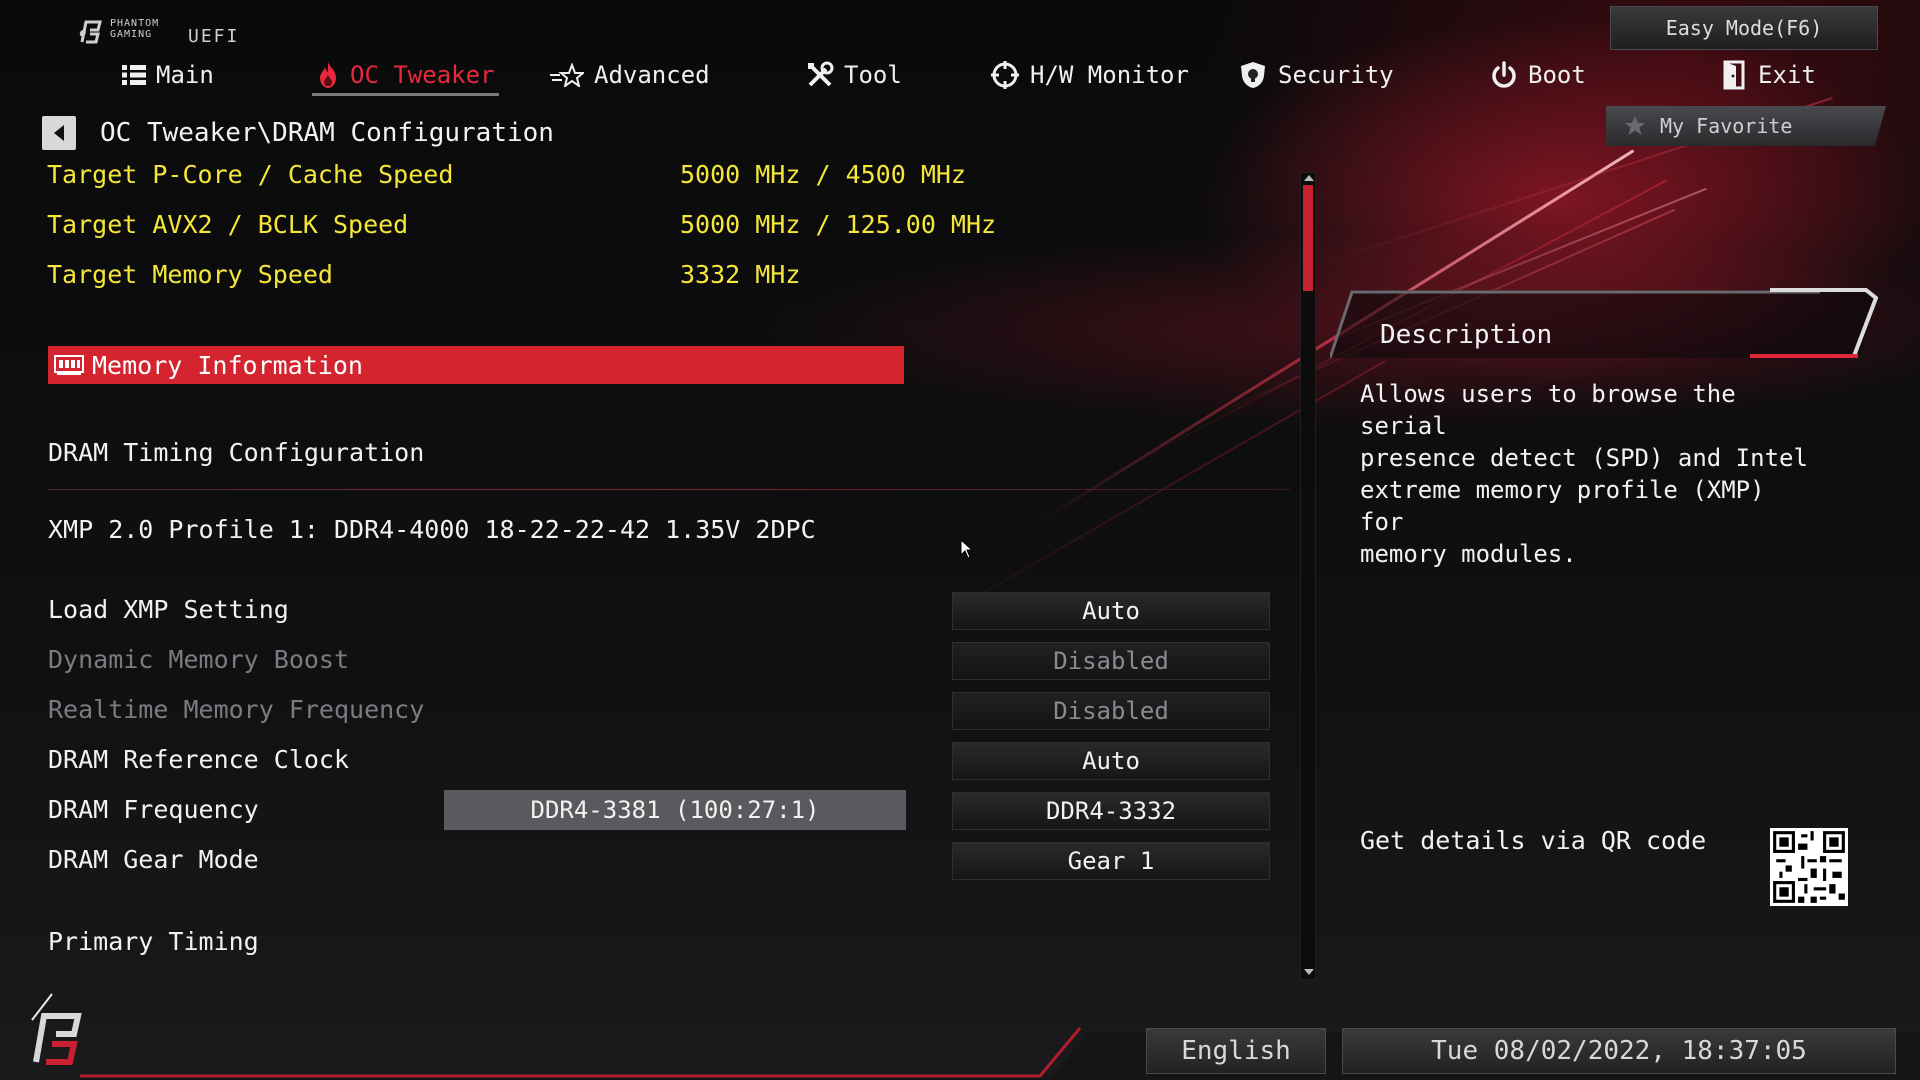 This screenshot has height=1080, width=1920. Describe the element at coordinates (199, 659) in the screenshot. I see `dynamic-memory-boost-label: Dynamic Memory Boost` at that location.